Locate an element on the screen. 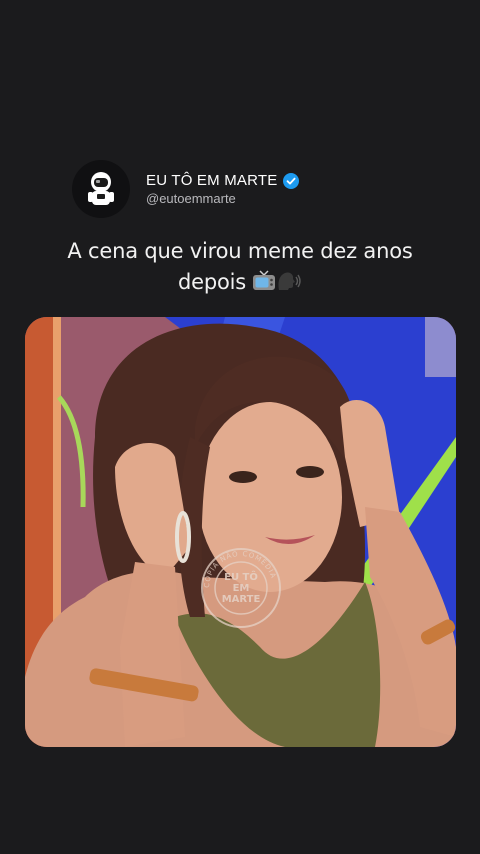  caption-line-2: depois is located at coordinates (211, 282).